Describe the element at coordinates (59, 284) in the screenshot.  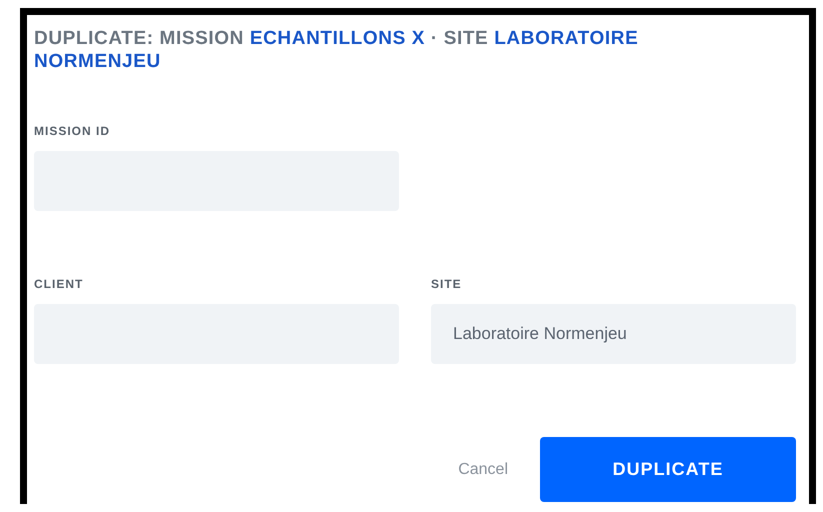
I see `field-label: CLIENT` at that location.